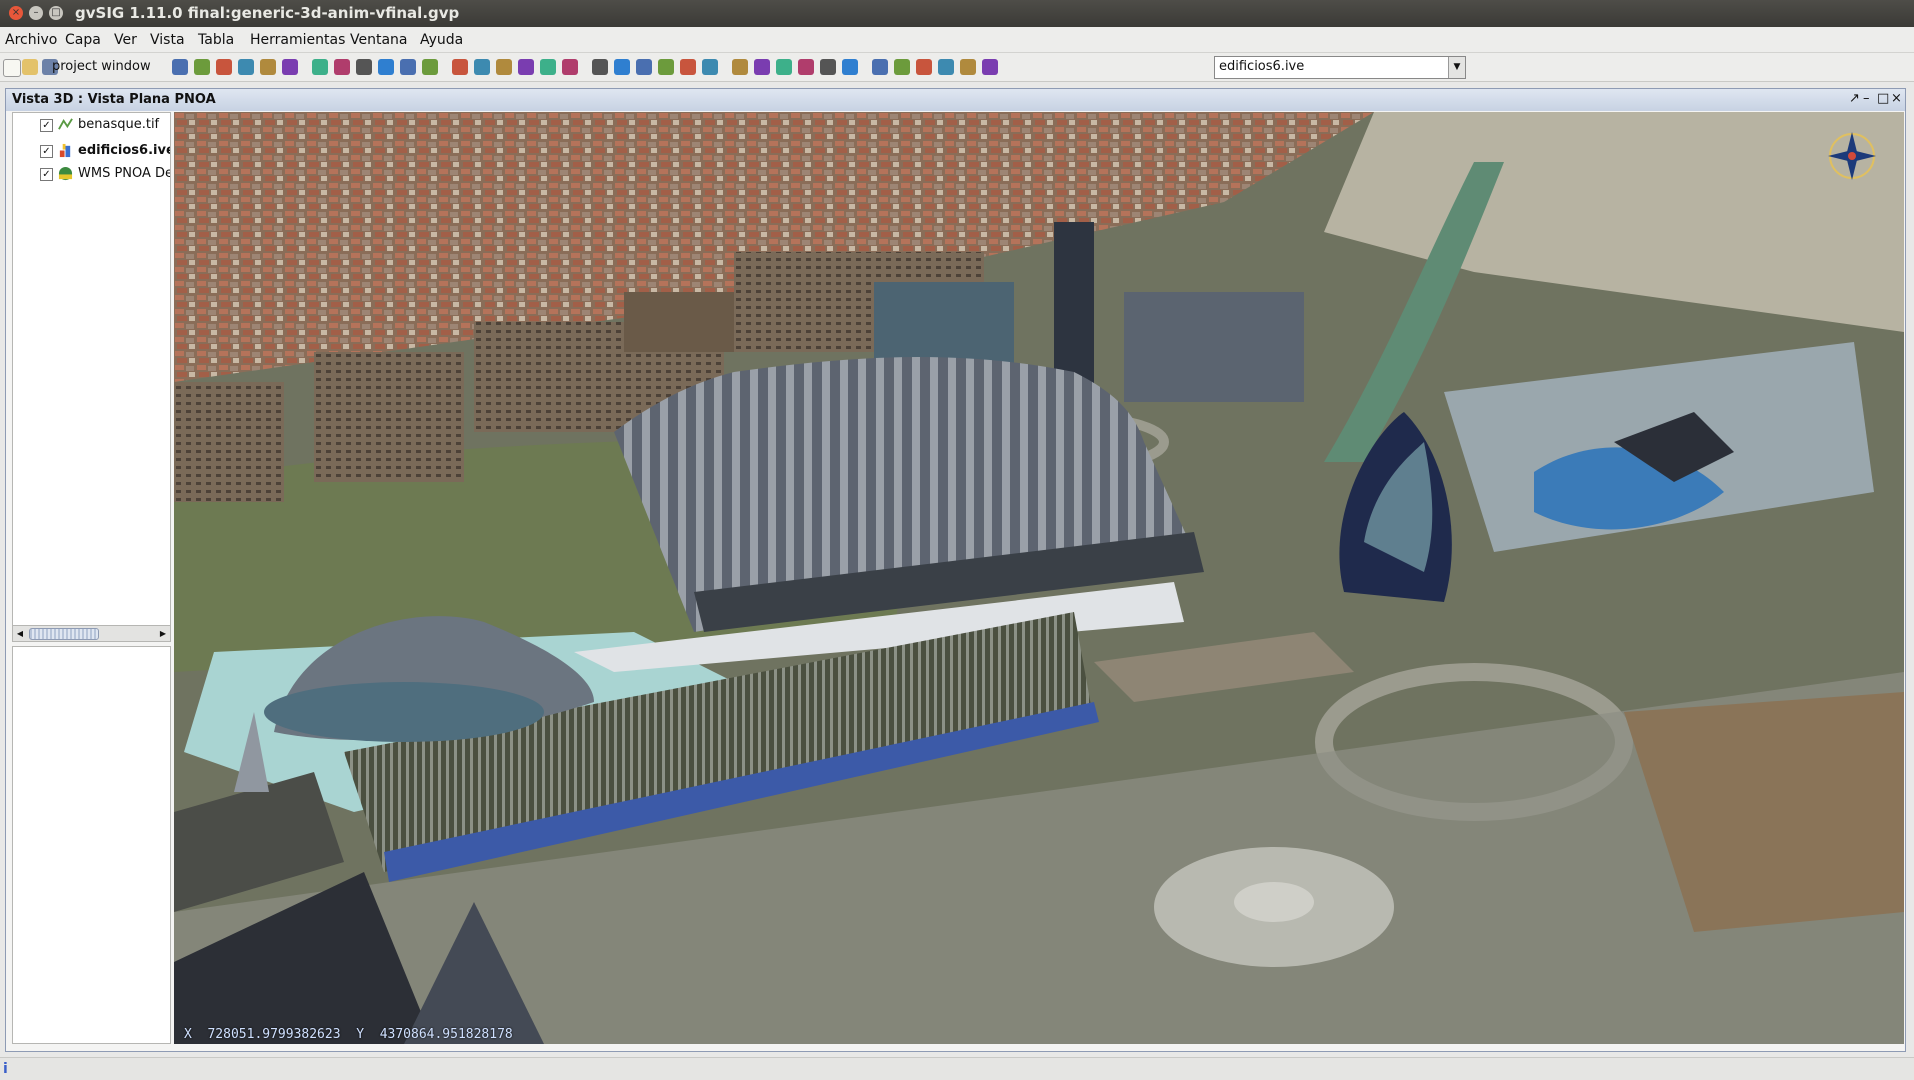 The image size is (1914, 1080). What do you see at coordinates (902, 67) in the screenshot?
I see `zoom-box-icon` at bounding box center [902, 67].